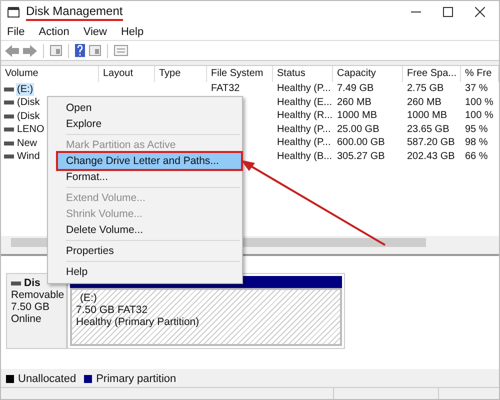 The height and width of the screenshot is (400, 500). Describe the element at coordinates (425, 89) in the screenshot. I see `table-cell-text: 2.75 GB` at that location.